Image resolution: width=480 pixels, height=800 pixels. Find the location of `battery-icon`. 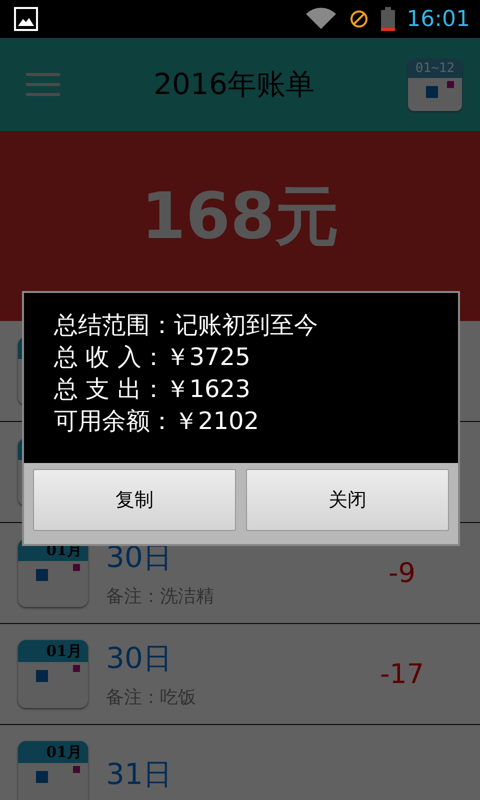

battery-icon is located at coordinates (387, 19).